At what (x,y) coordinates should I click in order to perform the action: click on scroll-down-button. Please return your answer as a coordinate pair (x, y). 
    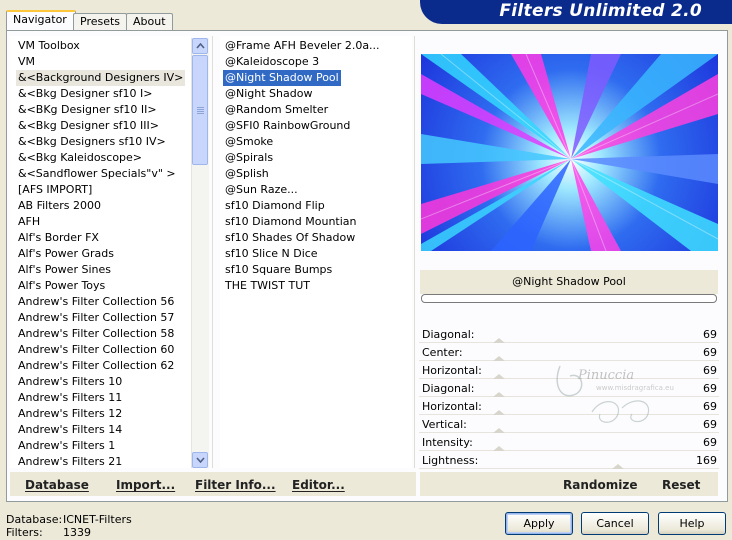
    Looking at the image, I should click on (200, 460).